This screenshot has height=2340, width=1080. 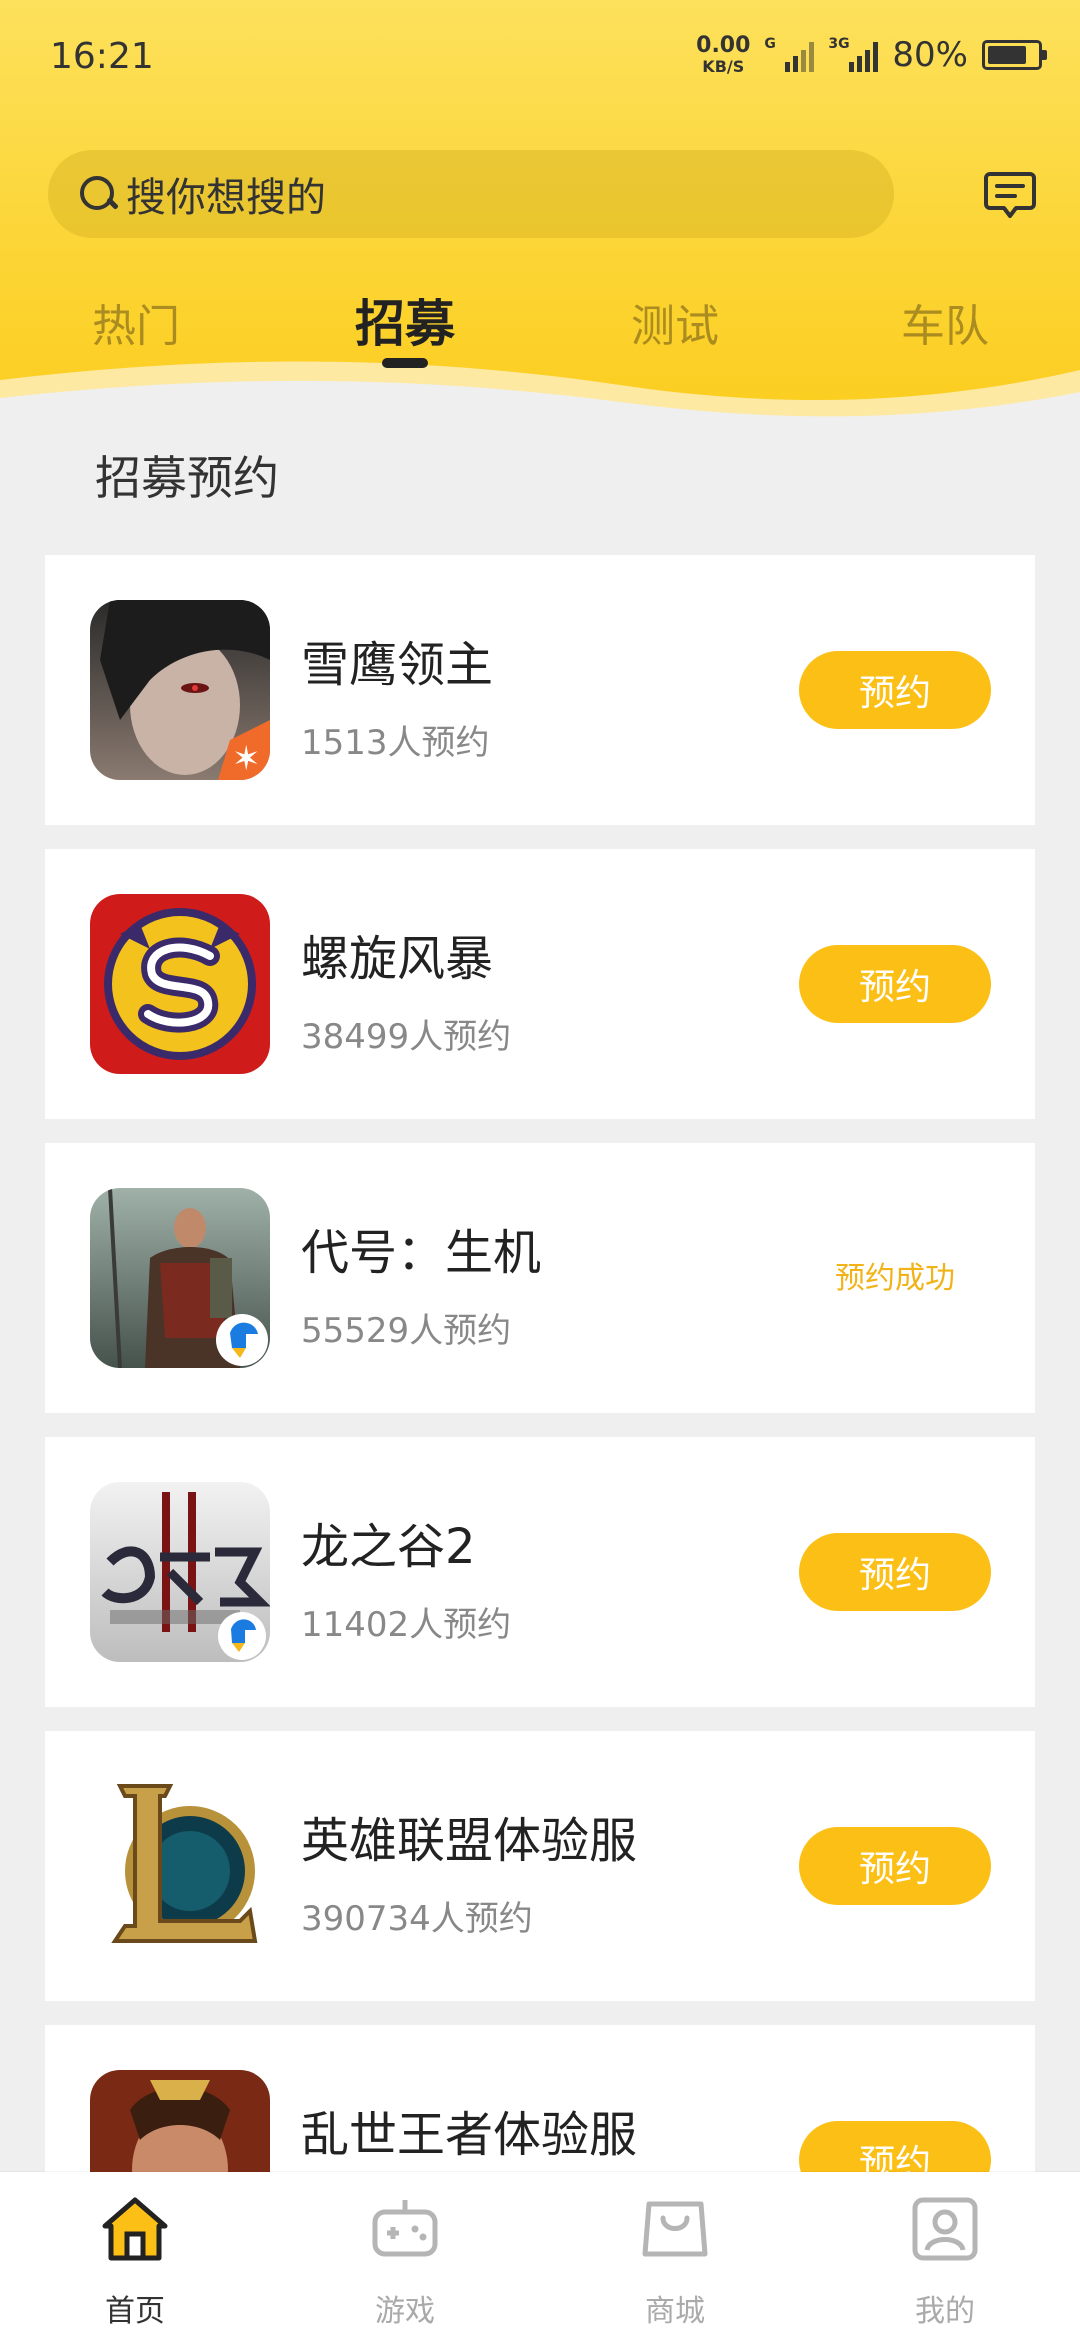 I want to click on game-icon-luoxuan, so click(x=180, y=984).